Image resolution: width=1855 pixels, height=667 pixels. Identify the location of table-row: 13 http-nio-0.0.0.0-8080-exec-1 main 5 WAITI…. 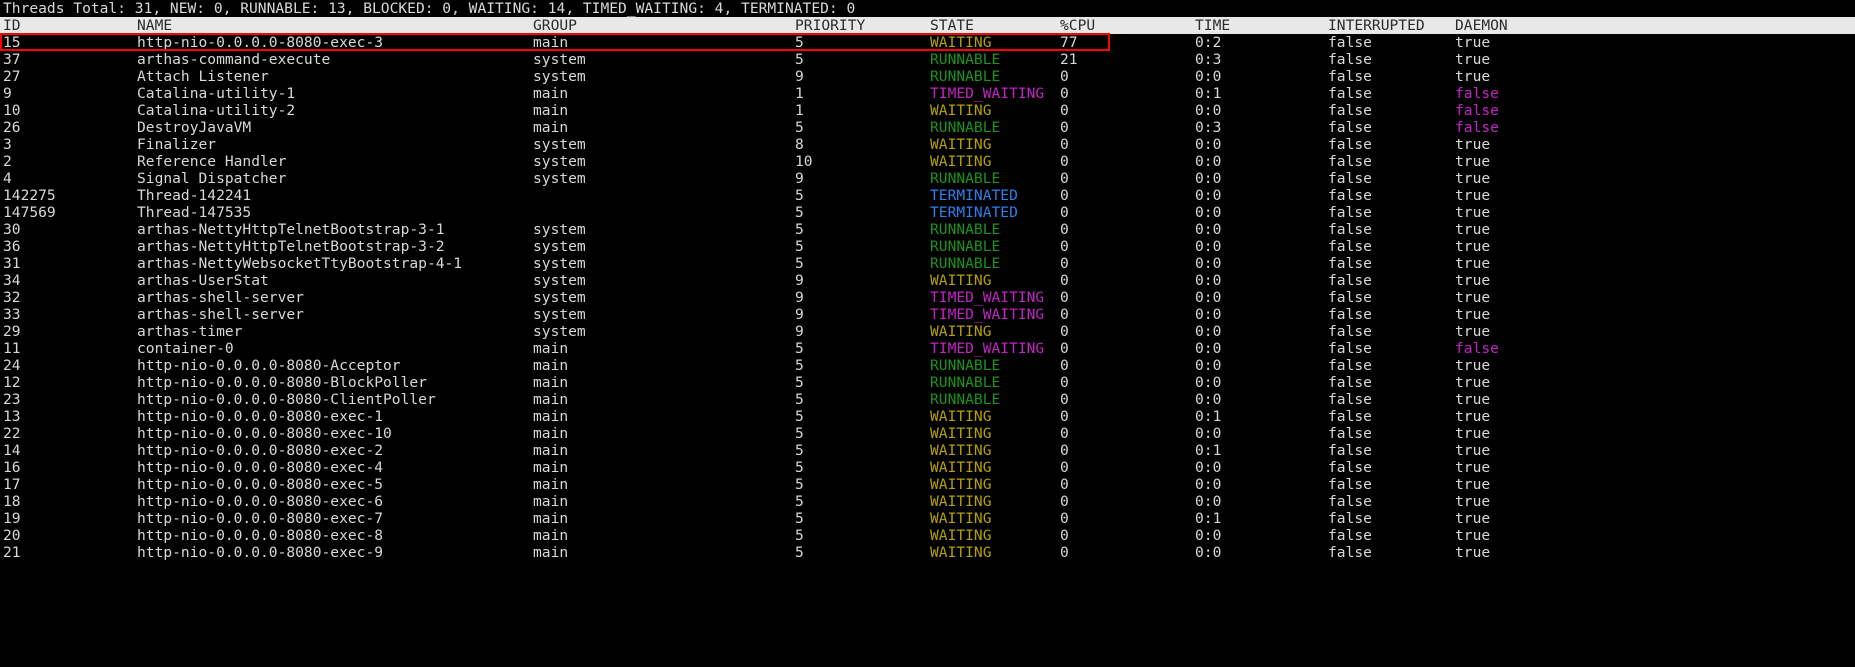
(927, 416).